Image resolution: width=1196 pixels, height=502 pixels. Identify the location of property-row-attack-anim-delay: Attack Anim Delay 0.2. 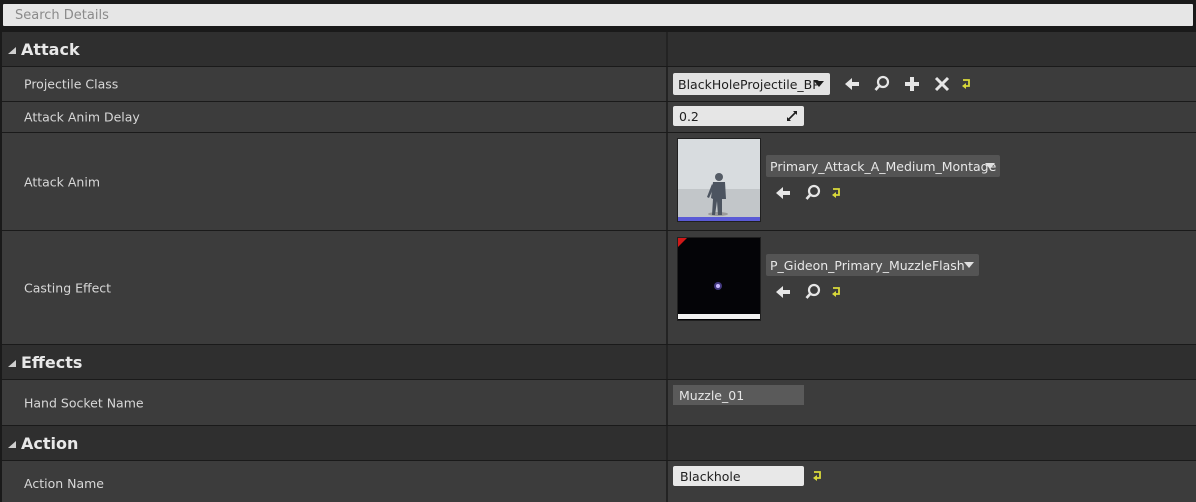
(599, 117).